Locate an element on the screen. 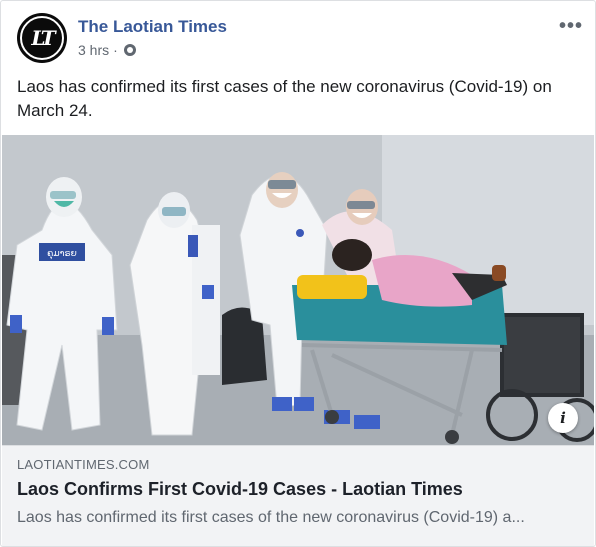  page-avatar: LT is located at coordinates (42, 38).